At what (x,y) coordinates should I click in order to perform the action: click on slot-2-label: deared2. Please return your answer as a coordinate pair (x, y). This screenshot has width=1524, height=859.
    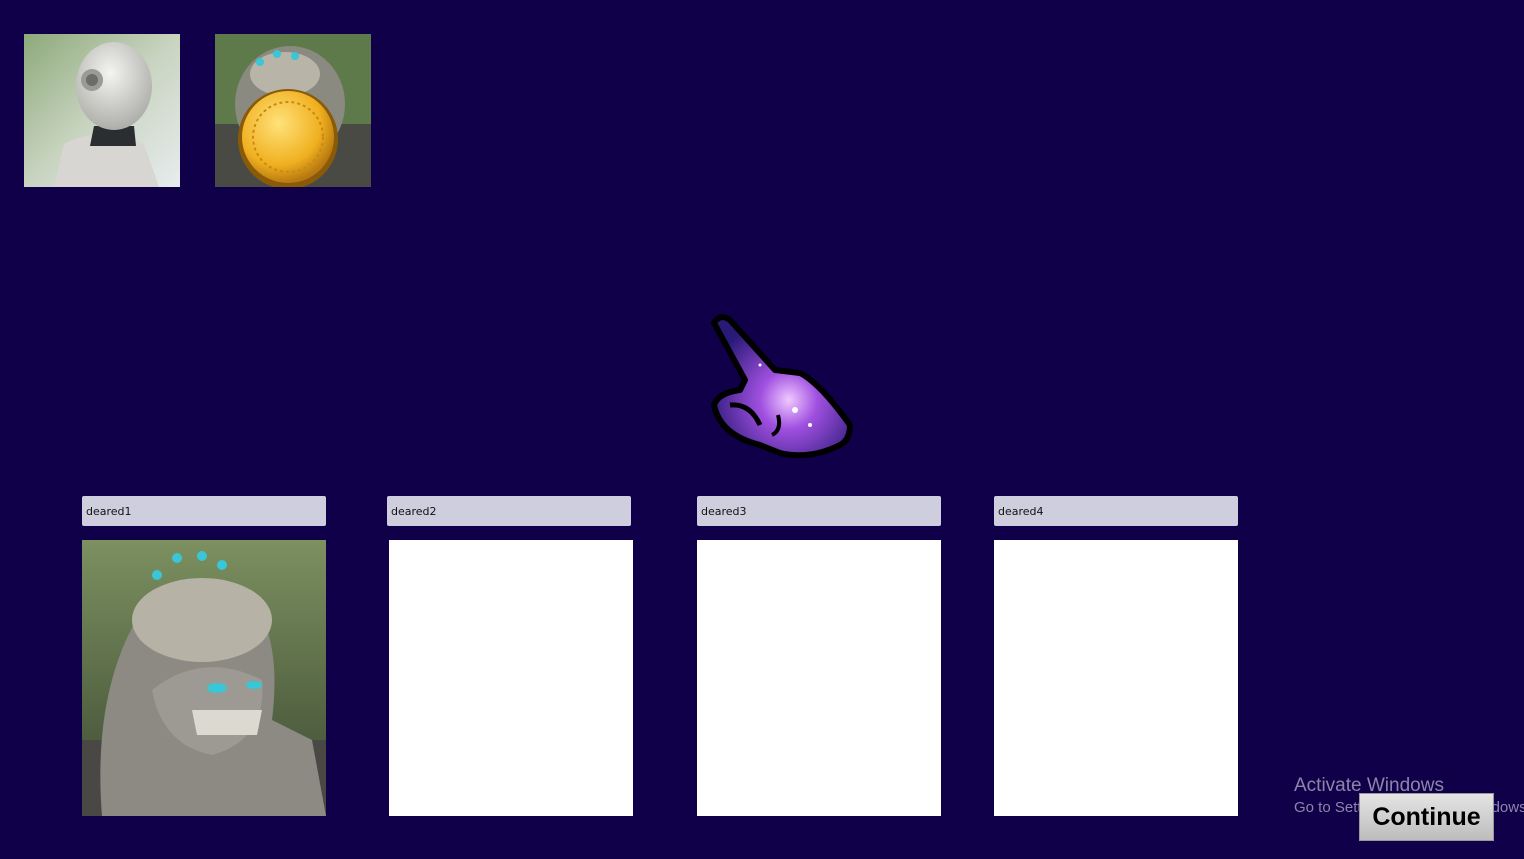
    Looking at the image, I should click on (509, 511).